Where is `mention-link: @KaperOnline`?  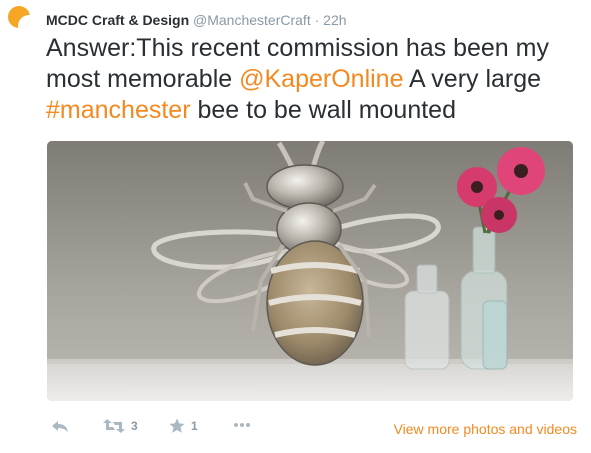
mention-link: @KaperOnline is located at coordinates (321, 79).